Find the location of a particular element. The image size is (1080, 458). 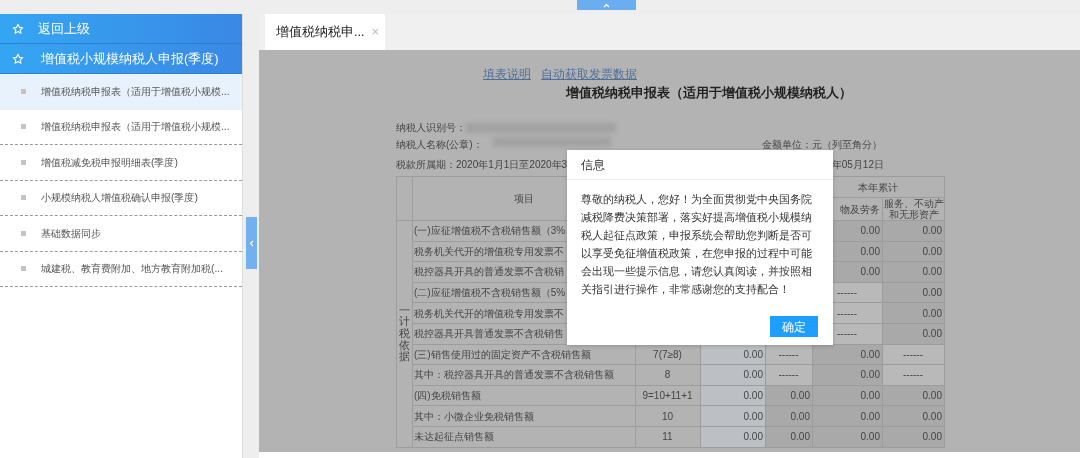

line-number: 8 is located at coordinates (667, 375).